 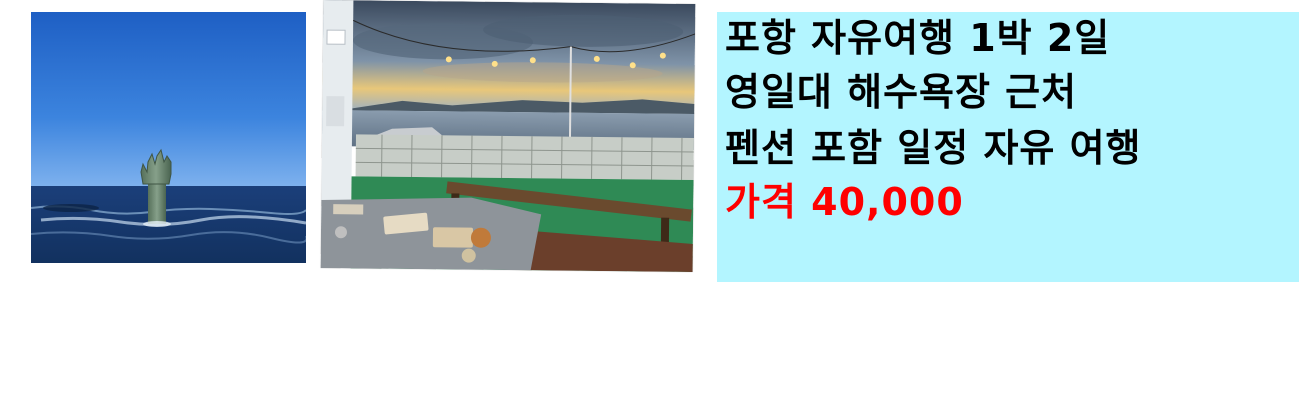 I want to click on hand-sculpture-photo, so click(x=168, y=137).